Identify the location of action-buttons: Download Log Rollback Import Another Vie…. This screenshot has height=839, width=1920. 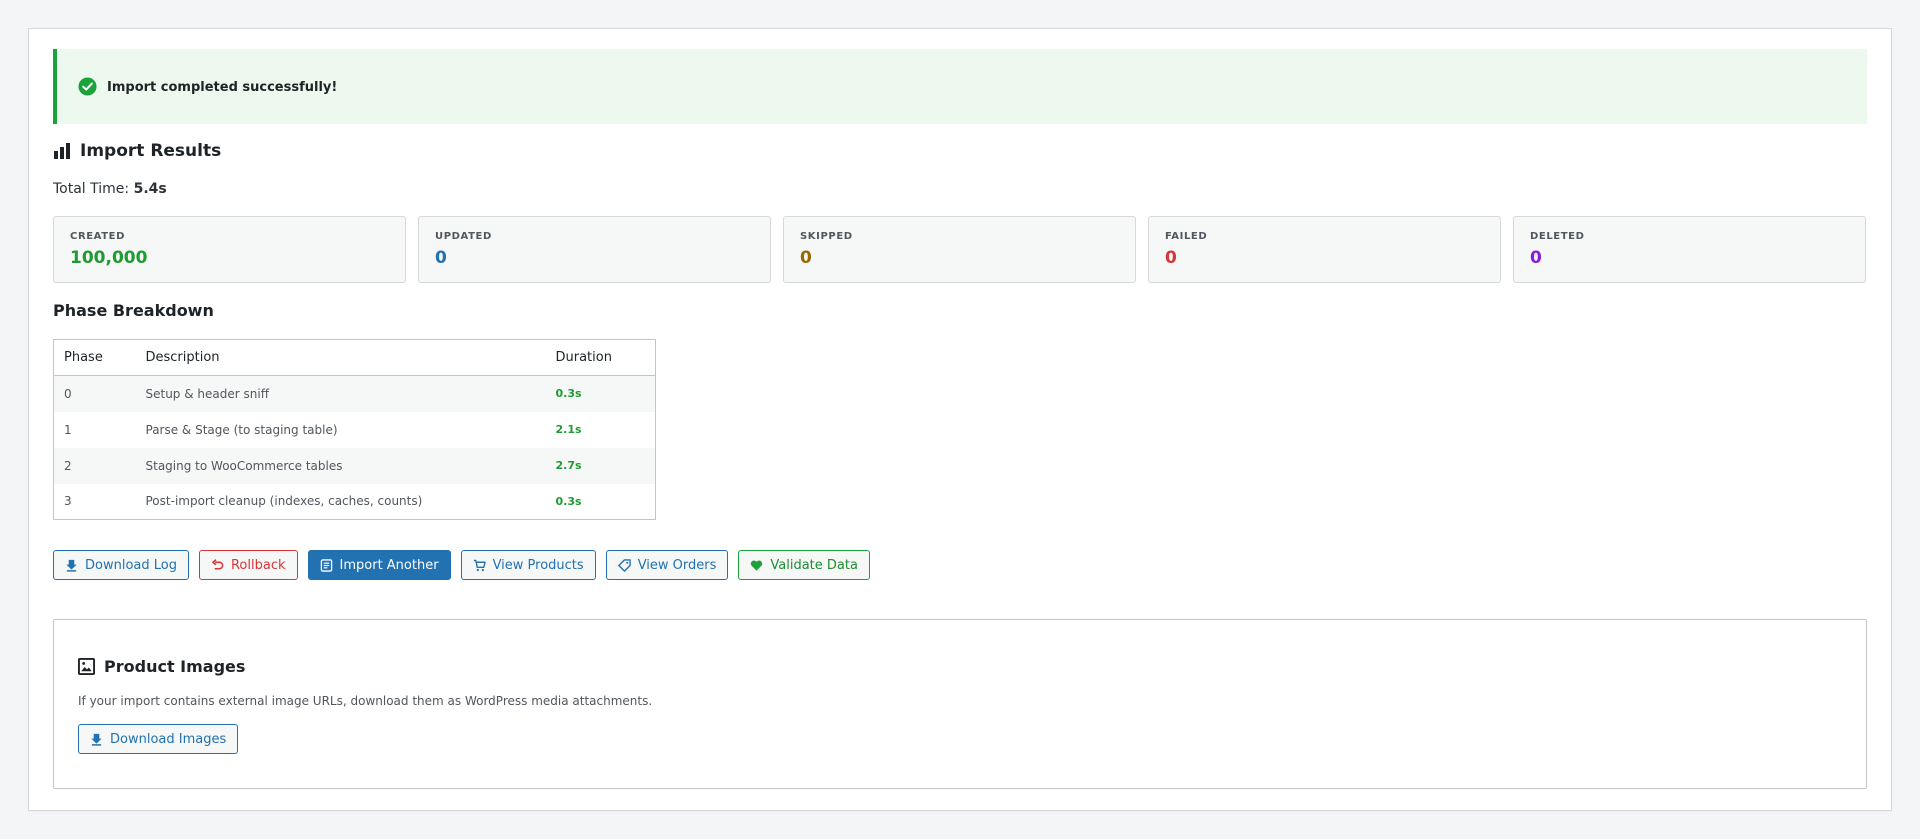
(461, 565).